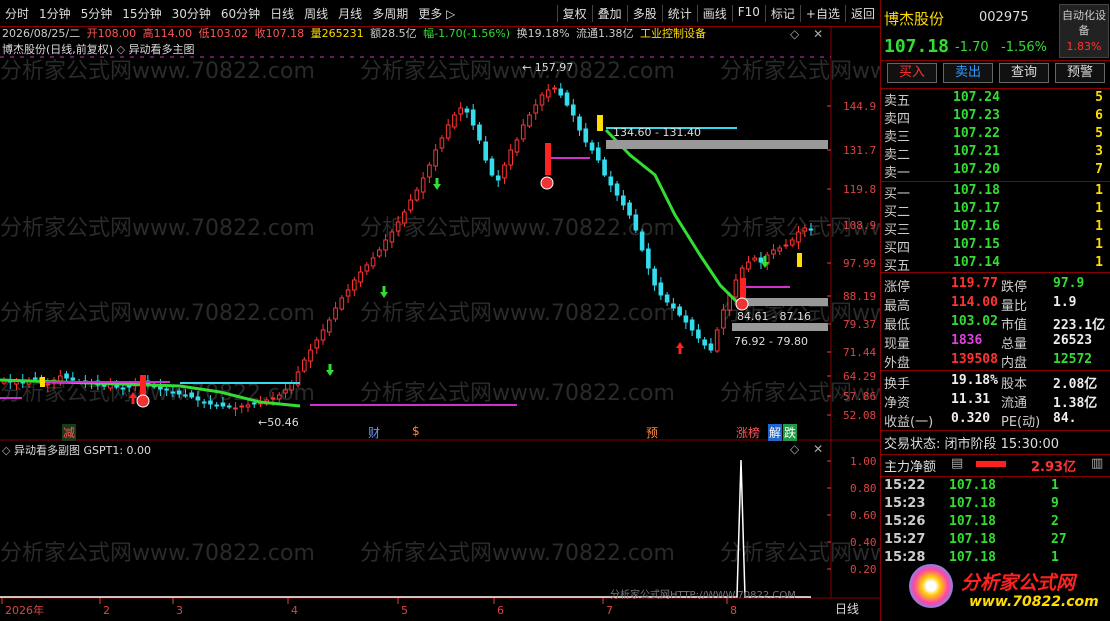  What do you see at coordinates (897, 137) in the screenshot?
I see `ask-label: 卖三` at bounding box center [897, 137].